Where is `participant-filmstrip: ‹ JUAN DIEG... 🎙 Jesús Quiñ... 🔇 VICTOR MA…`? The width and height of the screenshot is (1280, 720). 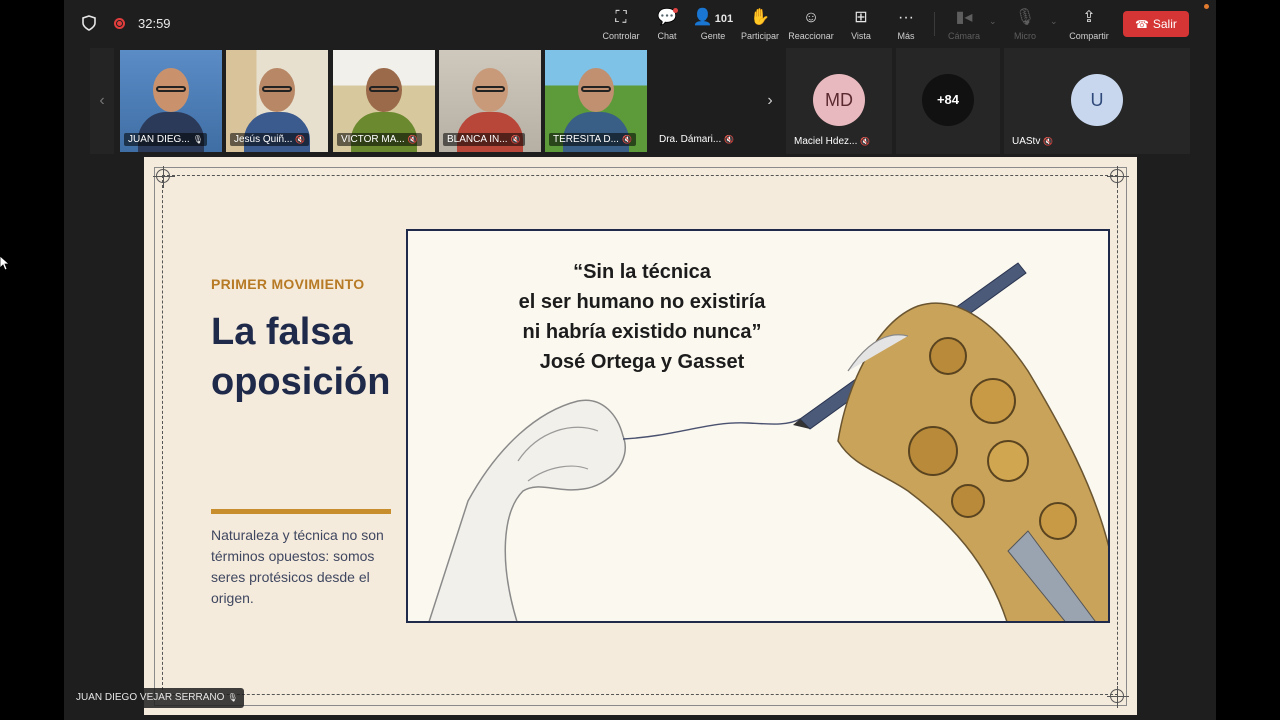 participant-filmstrip: ‹ JUAN DIEG... 🎙 Jesús Quiñ... 🔇 VICTOR MA… is located at coordinates (641, 101).